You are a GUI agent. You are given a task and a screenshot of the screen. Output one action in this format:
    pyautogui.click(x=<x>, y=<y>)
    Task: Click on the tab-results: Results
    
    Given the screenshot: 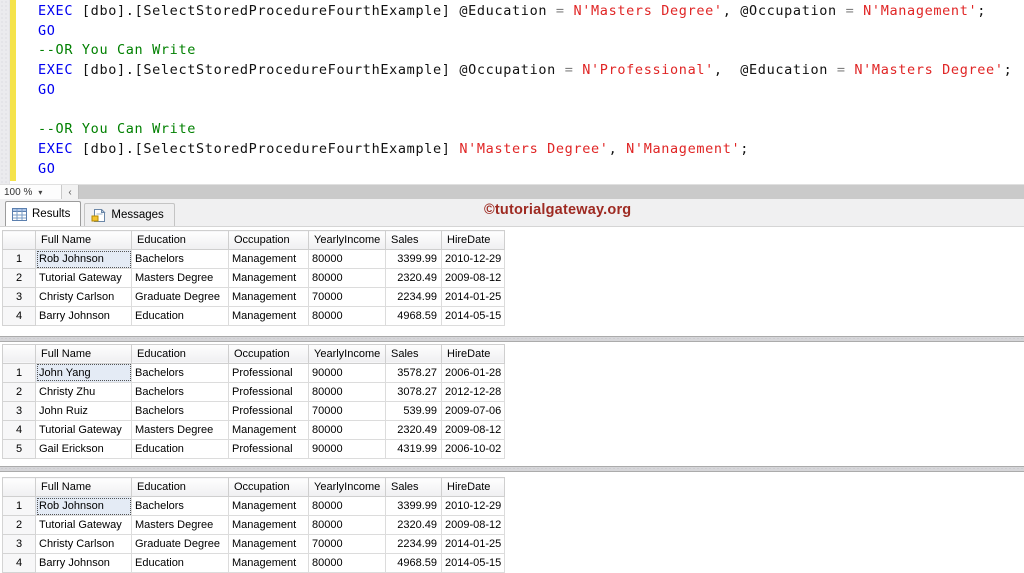 What is the action you would take?
    pyautogui.click(x=43, y=213)
    